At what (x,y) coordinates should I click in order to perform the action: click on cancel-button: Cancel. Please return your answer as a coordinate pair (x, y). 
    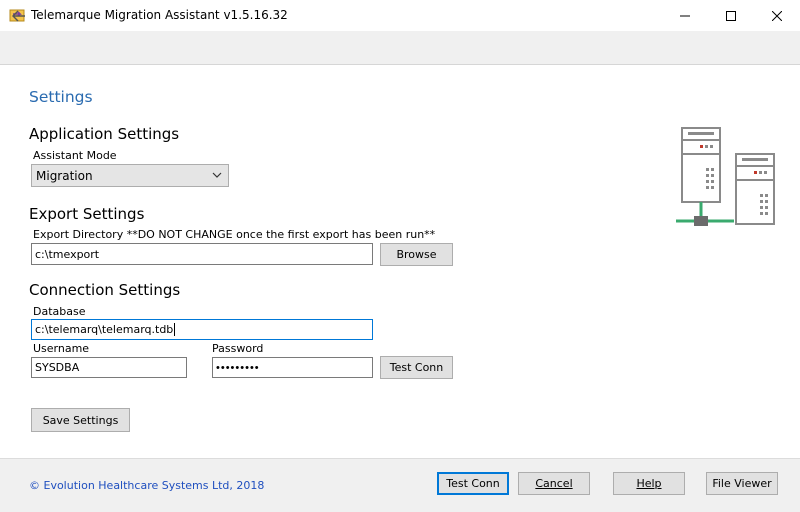
    Looking at the image, I should click on (554, 483).